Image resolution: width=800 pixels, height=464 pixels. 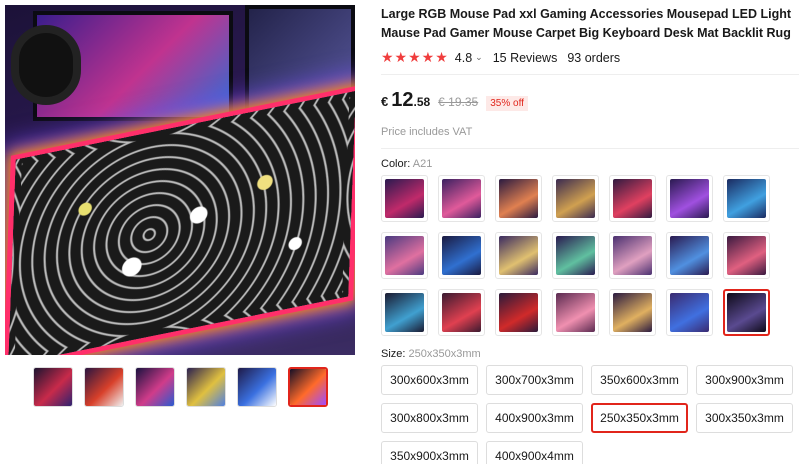 I want to click on headset-decoration, so click(x=46, y=65).